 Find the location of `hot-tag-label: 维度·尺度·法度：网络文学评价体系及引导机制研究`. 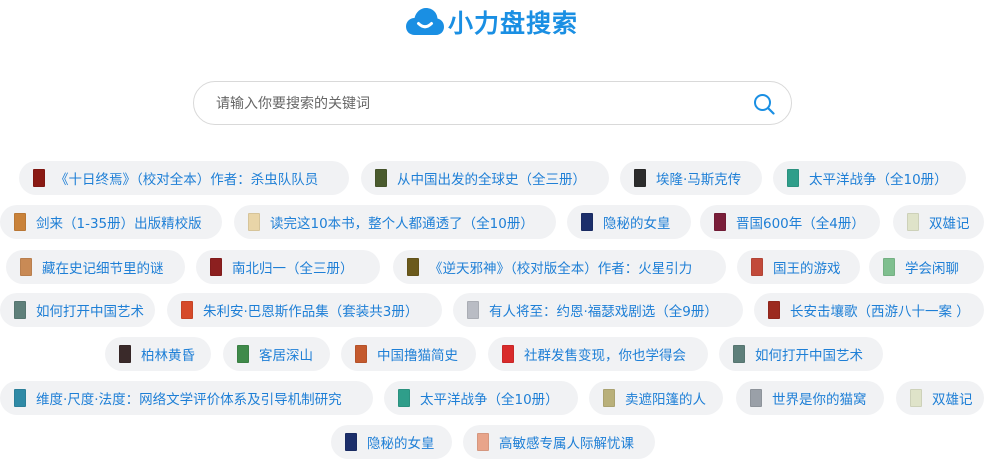

hot-tag-label: 维度·尺度·法度：网络文学评价体系及引导机制研究 is located at coordinates (189, 400).